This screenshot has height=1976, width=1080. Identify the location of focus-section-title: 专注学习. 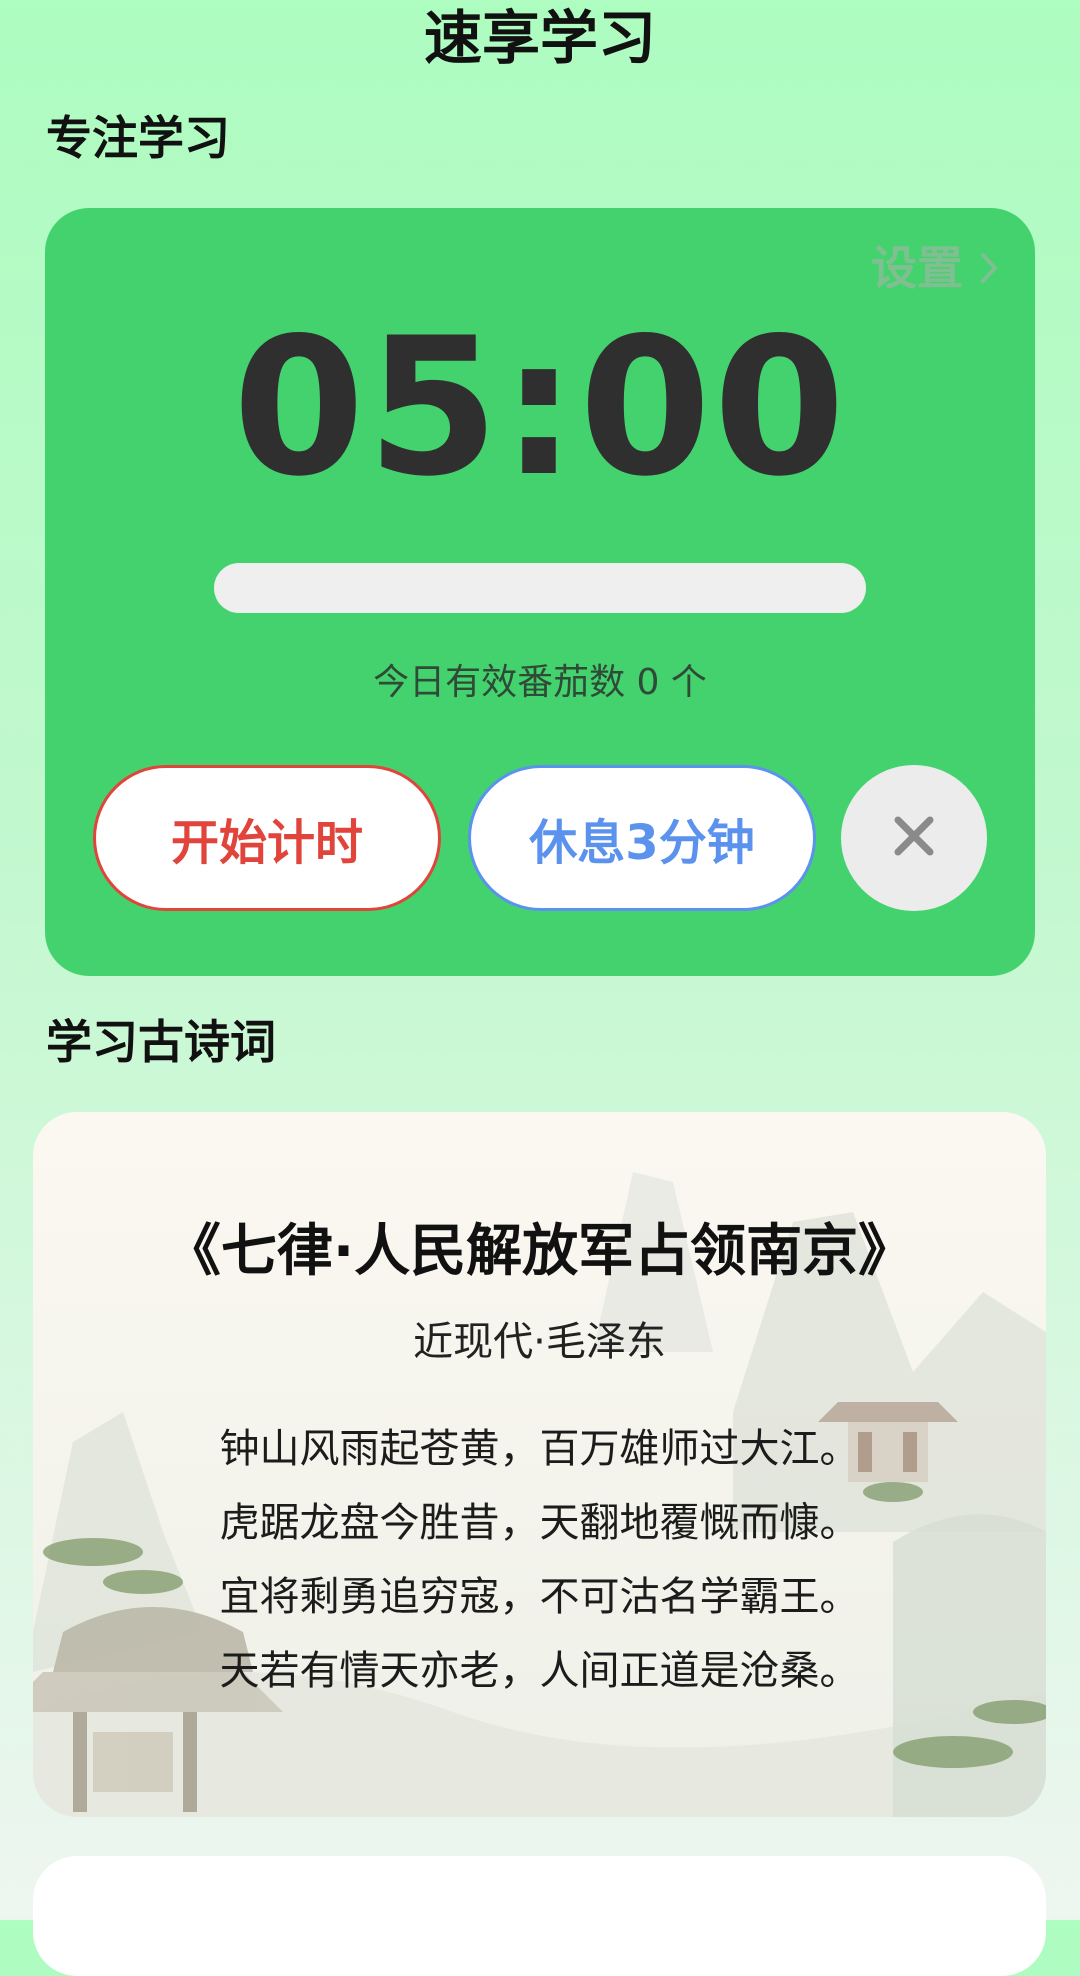
(138, 138).